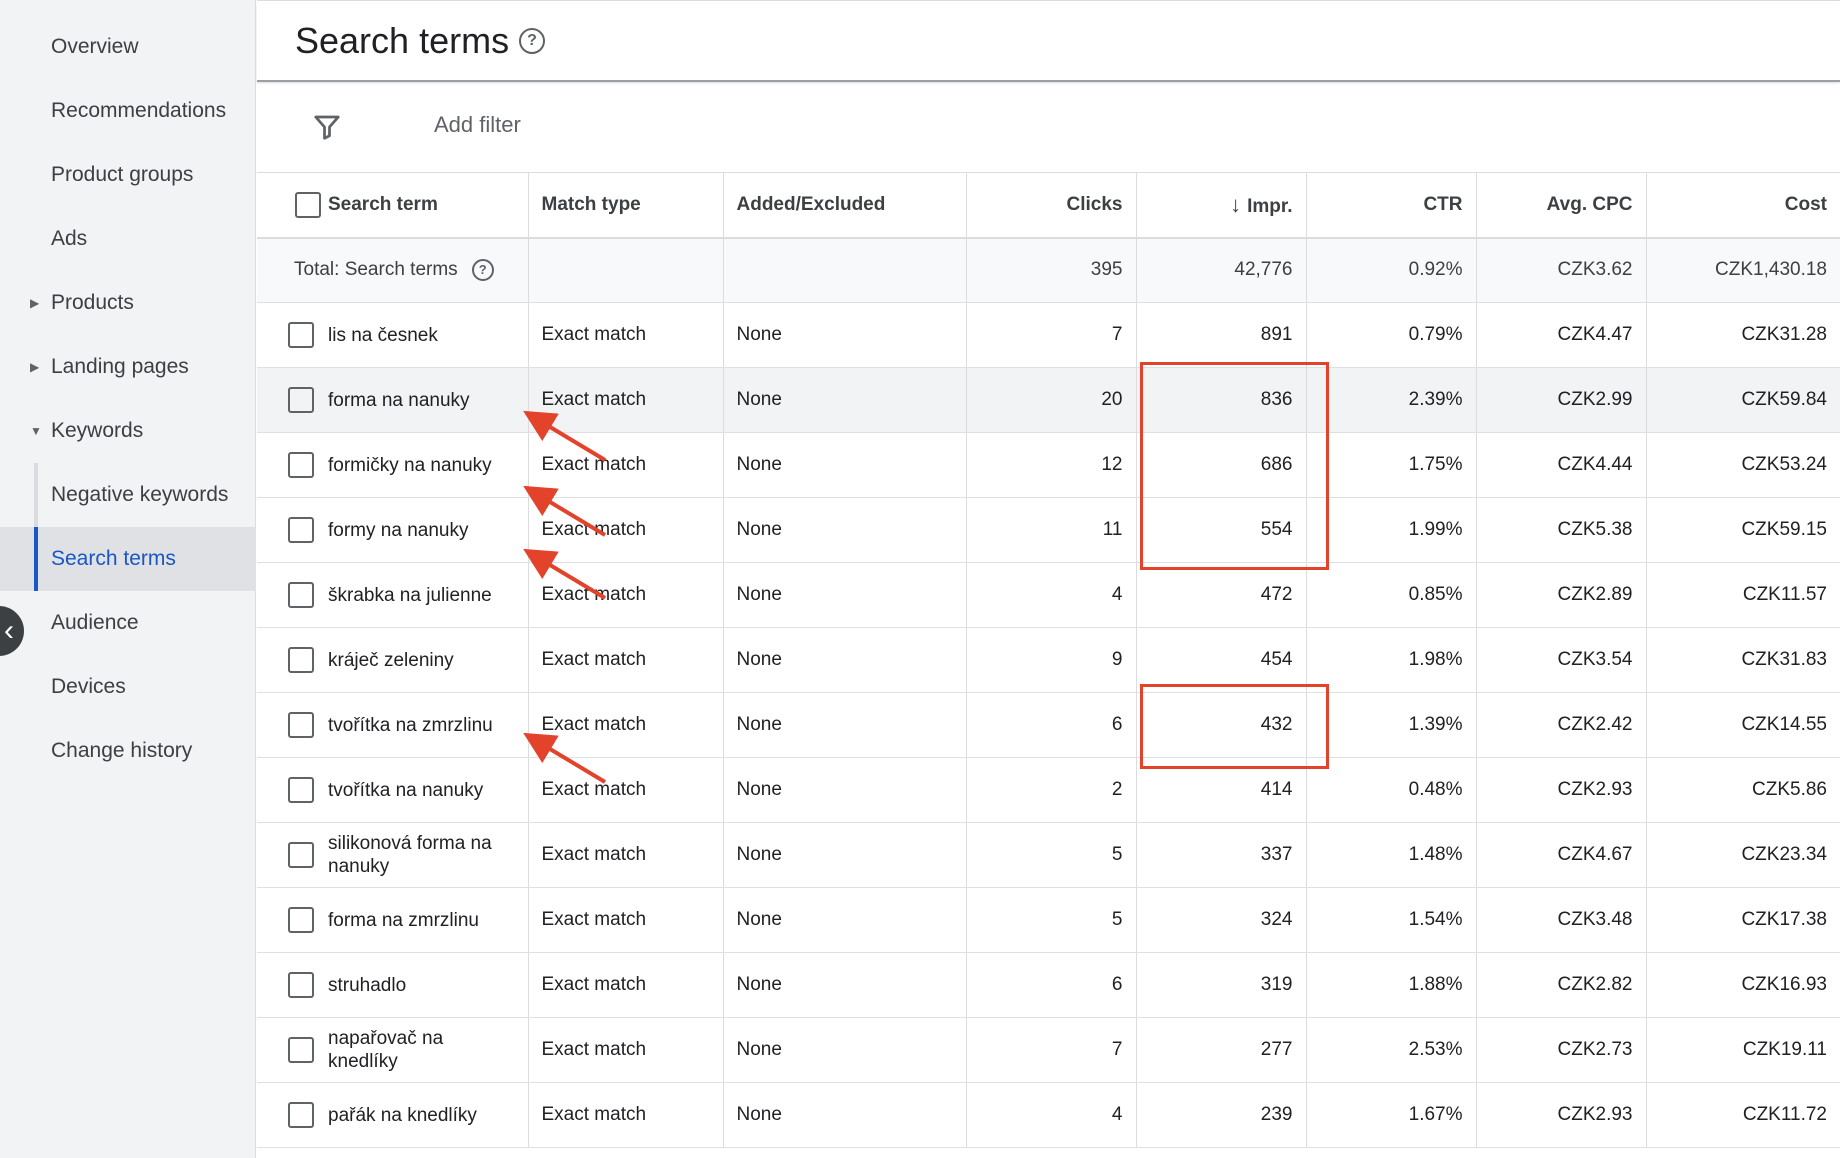  Describe the element at coordinates (1742, 790) in the screenshot. I see `cost-cell: CZK5.86` at that location.